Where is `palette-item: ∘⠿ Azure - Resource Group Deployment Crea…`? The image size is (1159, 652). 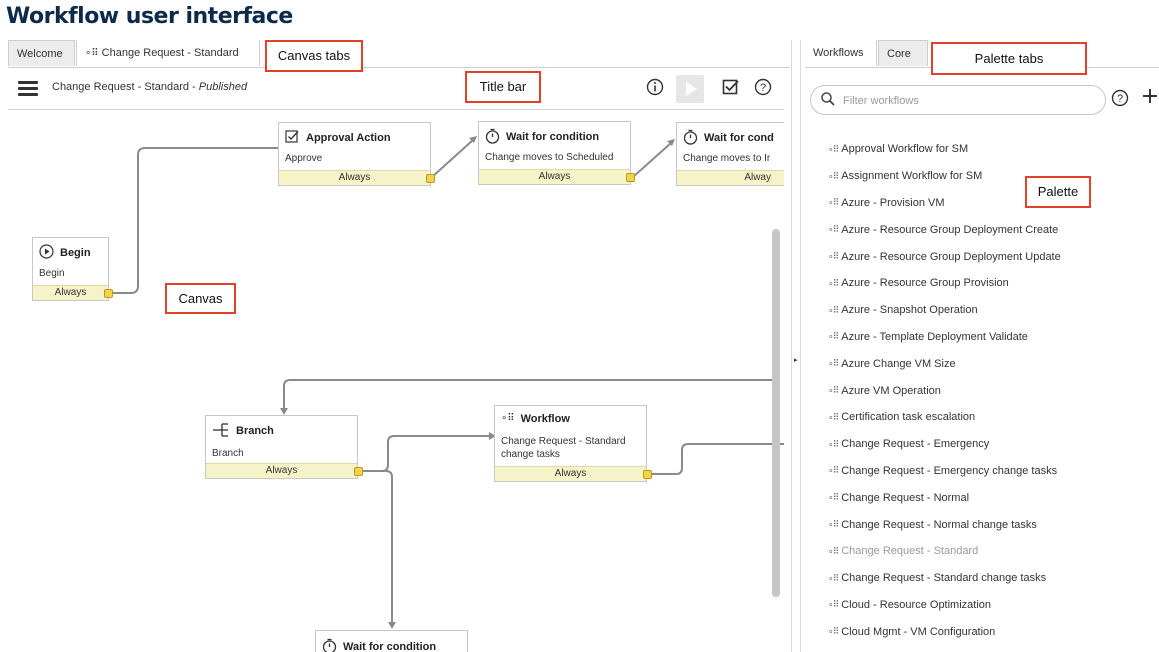
palette-item: ∘⠿ Azure - Resource Group Deployment Crea… is located at coordinates (988, 229).